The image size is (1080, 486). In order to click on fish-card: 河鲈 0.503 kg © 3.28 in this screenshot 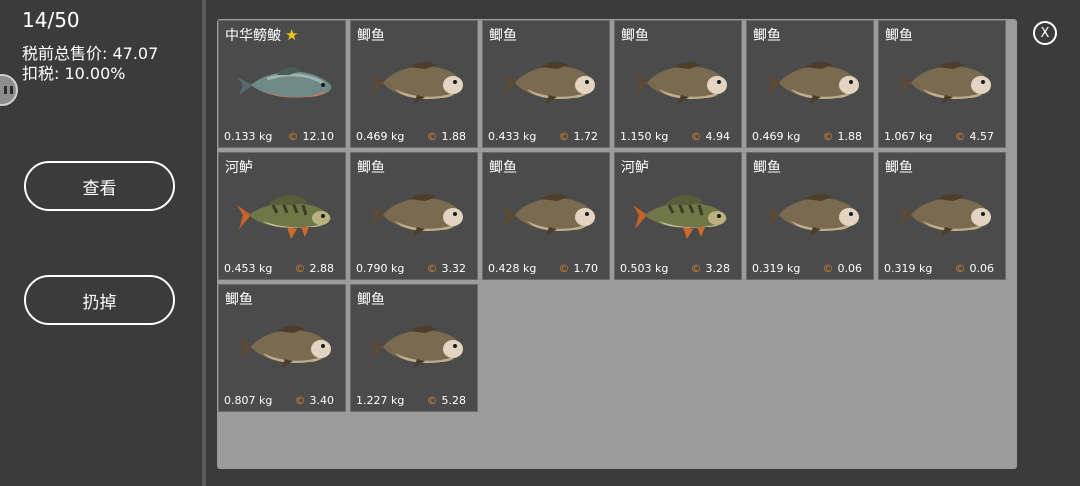, I will do `click(678, 216)`.